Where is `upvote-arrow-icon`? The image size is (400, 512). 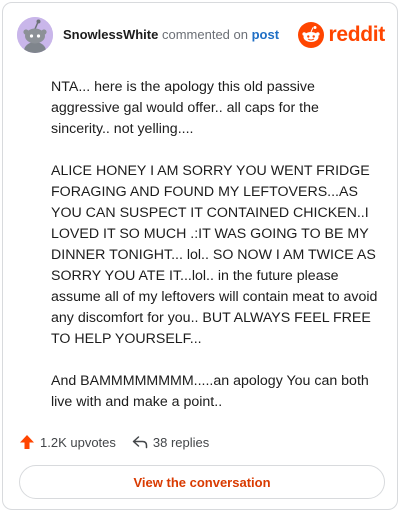 upvote-arrow-icon is located at coordinates (27, 442).